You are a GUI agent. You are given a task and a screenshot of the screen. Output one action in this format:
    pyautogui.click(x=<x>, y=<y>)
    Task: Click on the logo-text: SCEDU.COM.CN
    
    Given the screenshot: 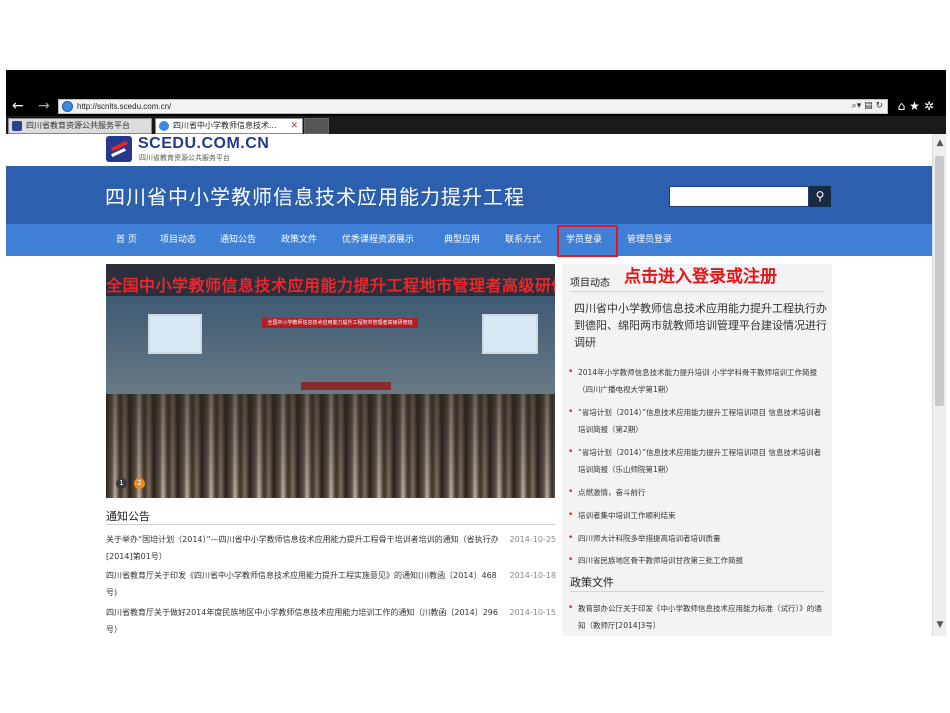 What is the action you would take?
    pyautogui.click(x=203, y=144)
    